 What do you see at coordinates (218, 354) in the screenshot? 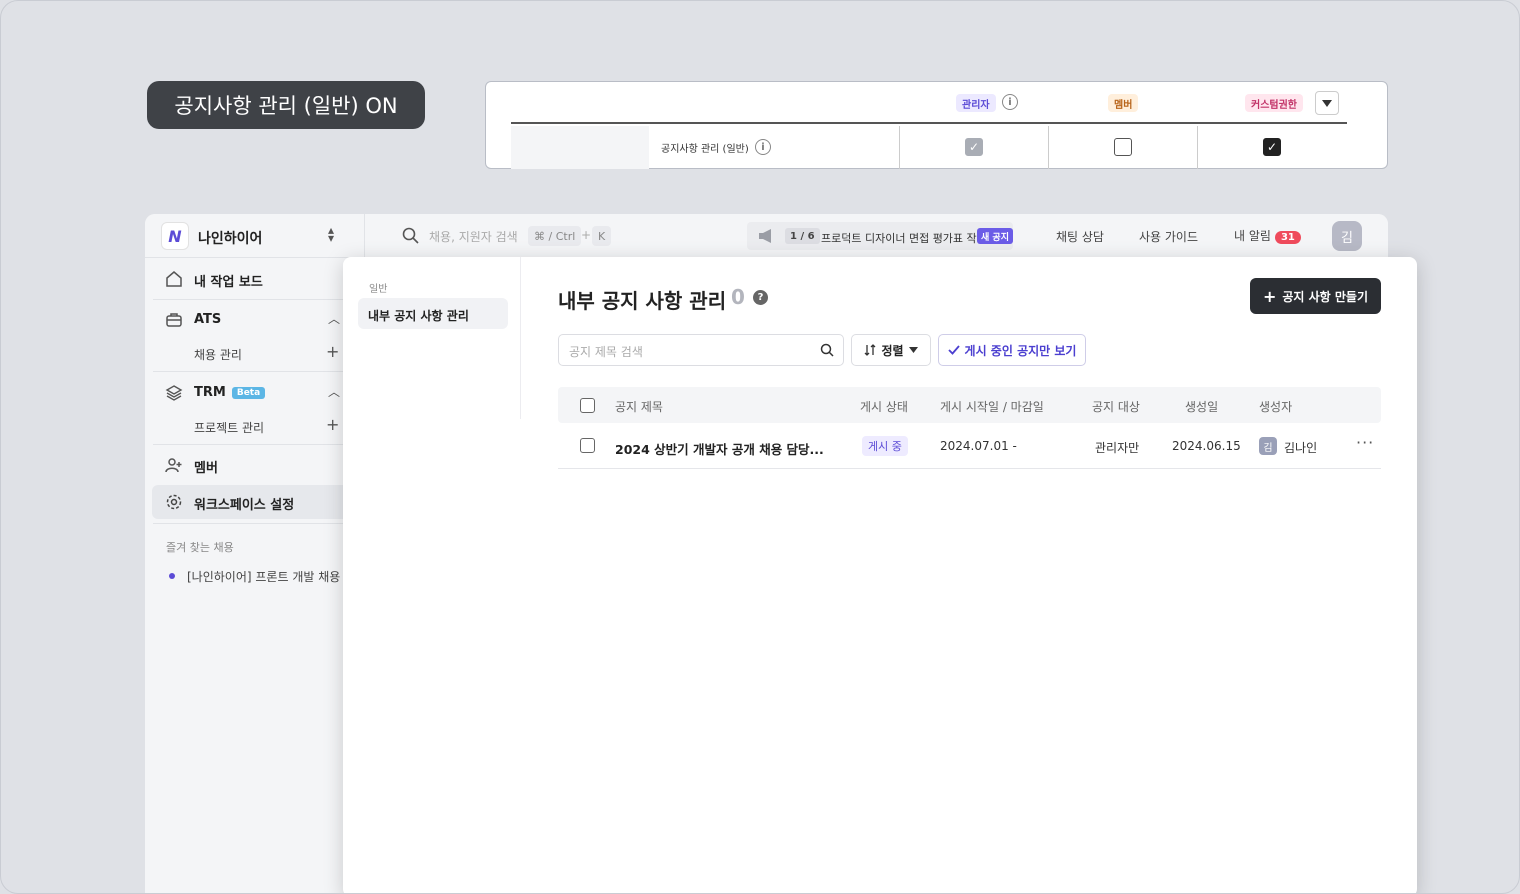
I see `sidebar-subitem-recruiting: 채용 관리` at bounding box center [218, 354].